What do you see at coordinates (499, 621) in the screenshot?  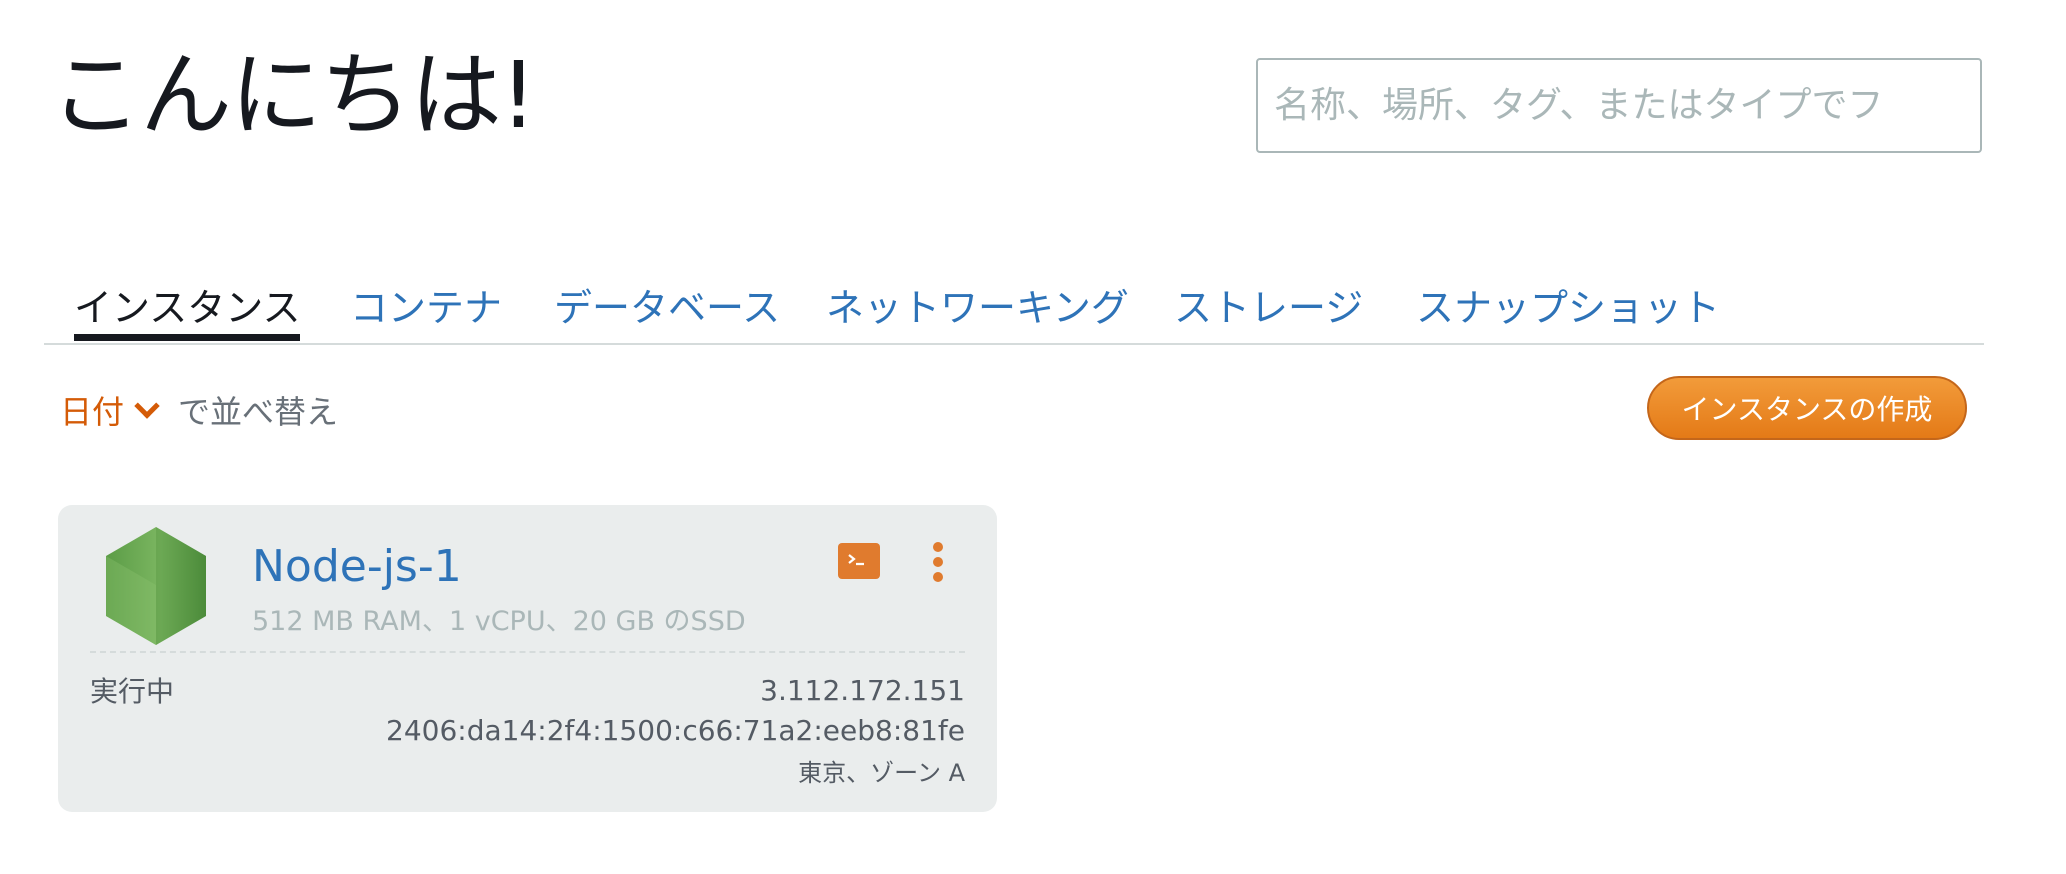 I see `instance-spec: 512 MB RAM、1 vCPU、20 GB のSSD` at bounding box center [499, 621].